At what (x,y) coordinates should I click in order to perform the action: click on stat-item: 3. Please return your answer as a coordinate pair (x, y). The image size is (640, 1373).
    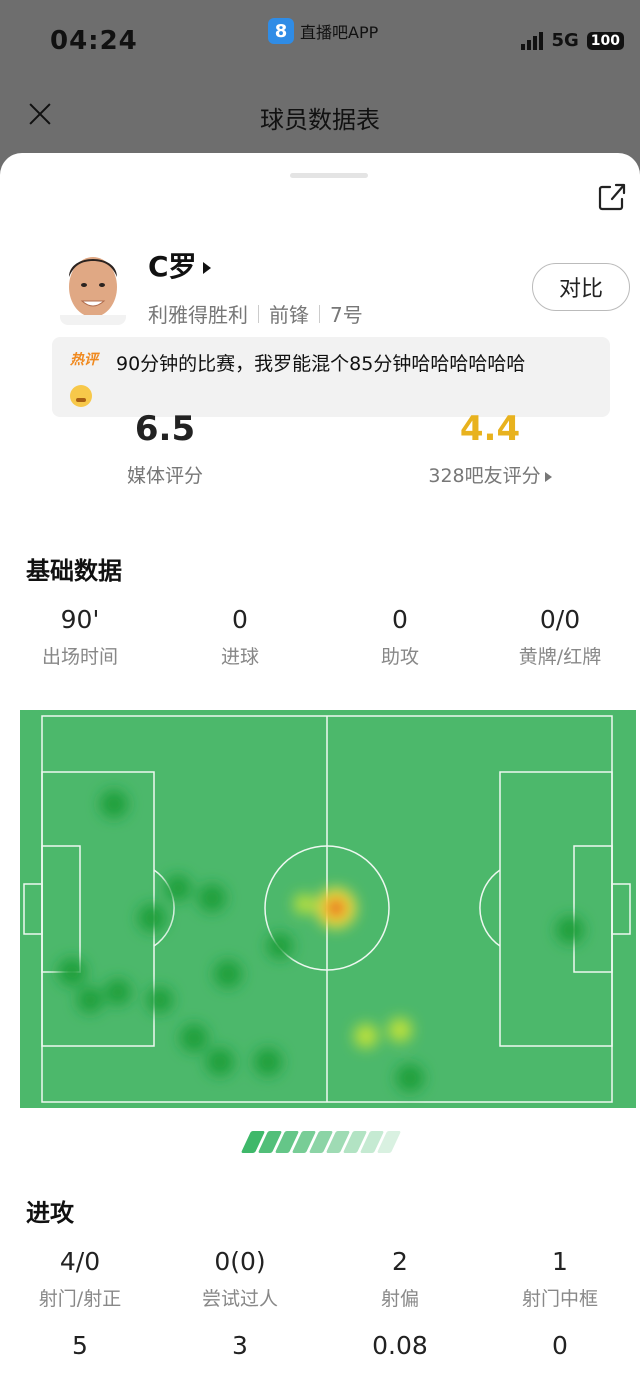
    Looking at the image, I should click on (240, 1345).